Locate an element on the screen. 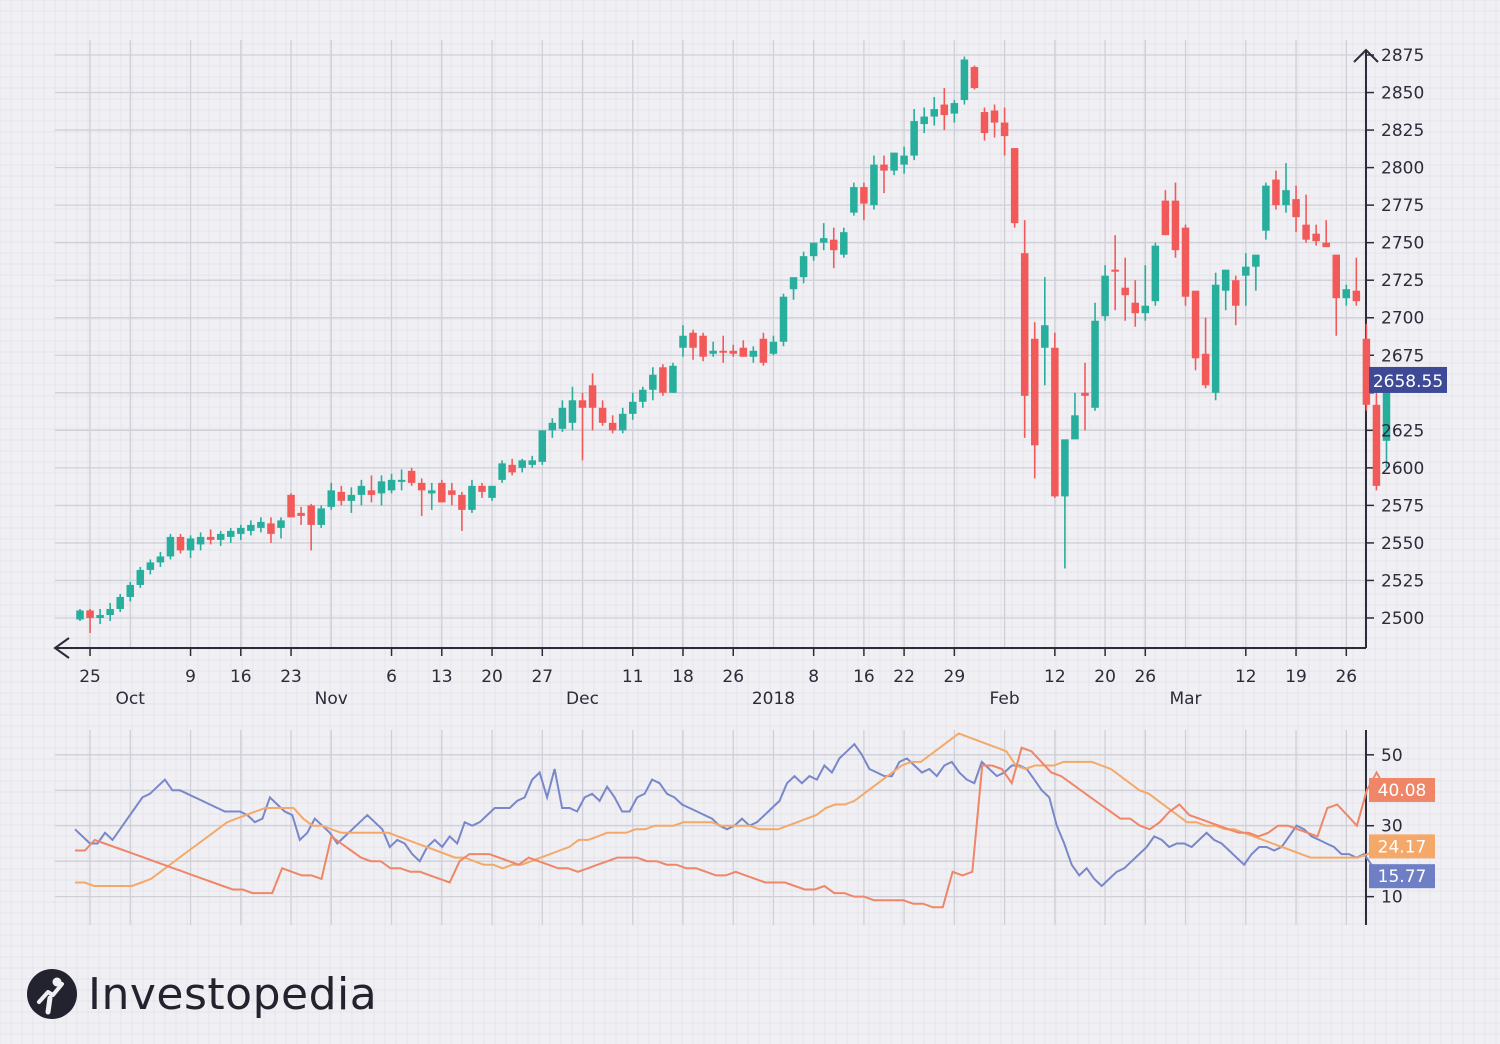 Image resolution: width=1500 pixels, height=1044 pixels. investopedia-logo-icon is located at coordinates (52, 994).